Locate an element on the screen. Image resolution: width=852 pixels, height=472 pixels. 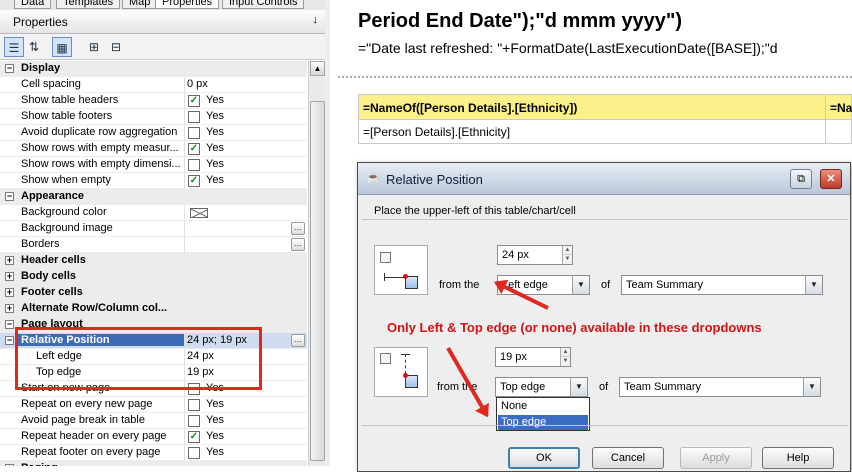
property-label: Borders is located at coordinates (40, 244).